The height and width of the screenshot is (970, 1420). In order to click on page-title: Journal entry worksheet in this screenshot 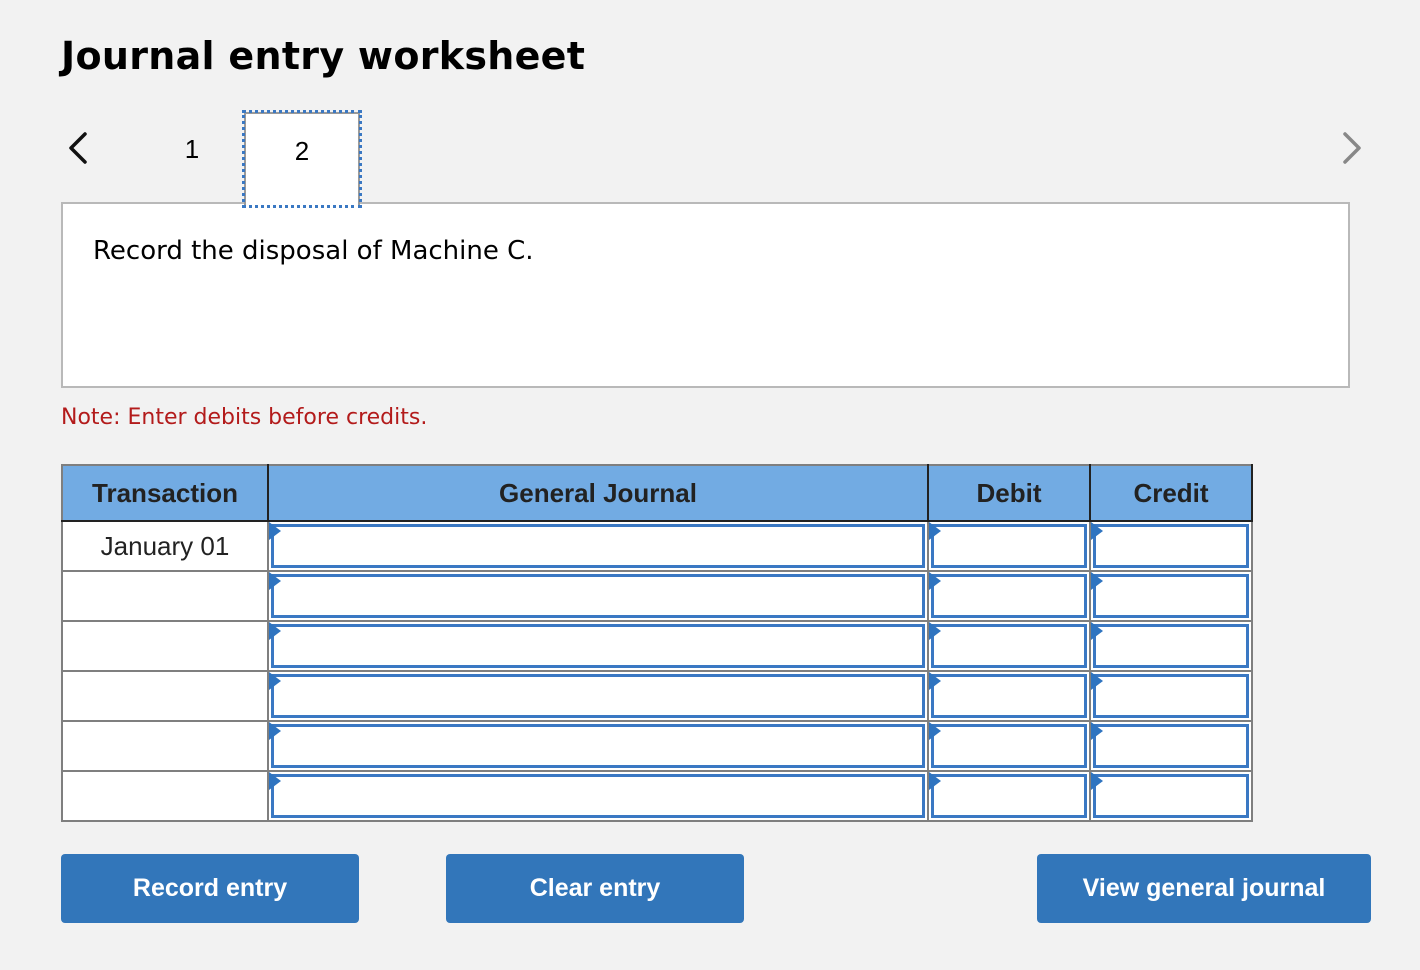, I will do `click(323, 56)`.